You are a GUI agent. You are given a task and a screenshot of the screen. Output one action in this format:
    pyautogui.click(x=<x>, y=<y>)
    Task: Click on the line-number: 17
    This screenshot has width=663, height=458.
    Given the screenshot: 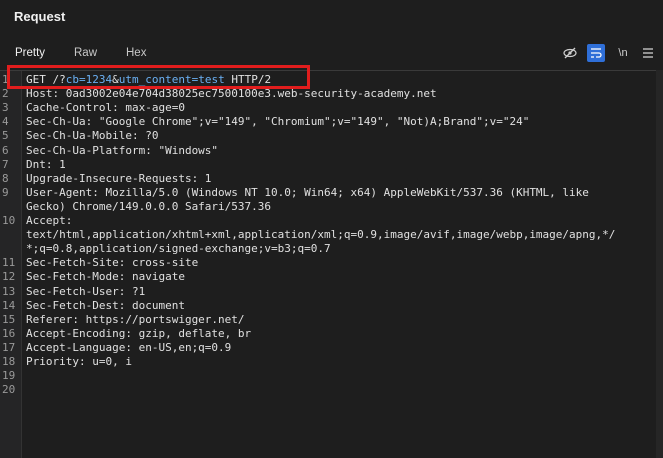 What is the action you would take?
    pyautogui.click(x=9, y=347)
    